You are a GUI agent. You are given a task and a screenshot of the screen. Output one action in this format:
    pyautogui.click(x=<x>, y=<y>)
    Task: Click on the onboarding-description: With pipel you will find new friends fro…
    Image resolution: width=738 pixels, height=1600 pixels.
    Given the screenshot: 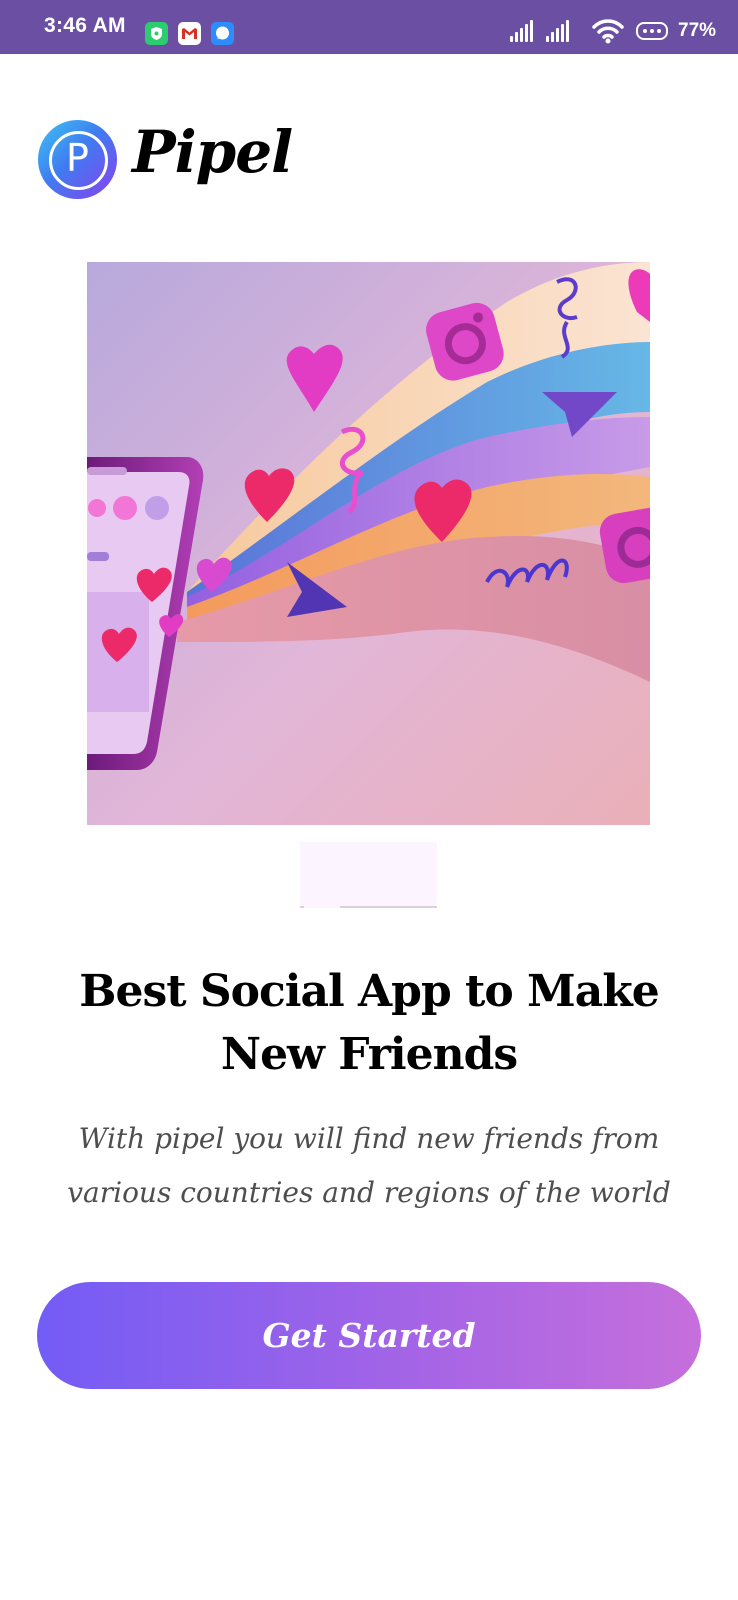 What is the action you would take?
    pyautogui.click(x=369, y=1165)
    